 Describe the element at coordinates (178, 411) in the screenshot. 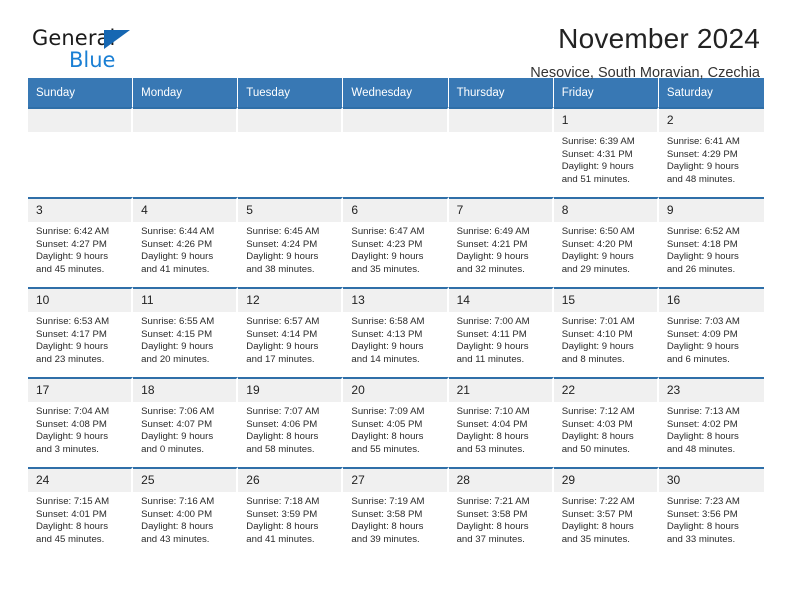

I see `sunrise-text: Sunrise: 7:06 AM` at that location.